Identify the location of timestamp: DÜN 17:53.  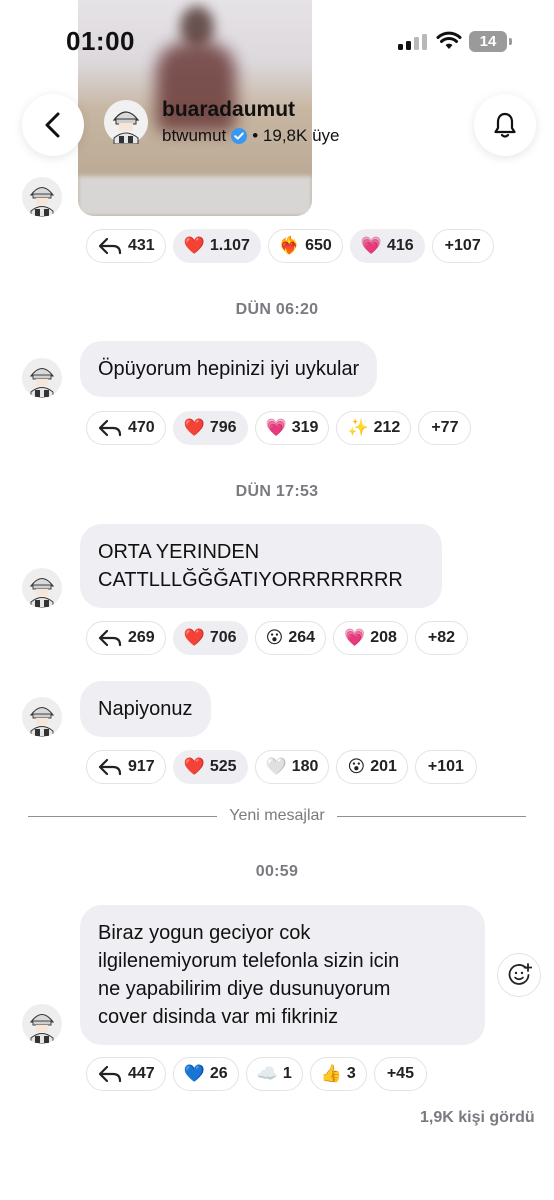
(277, 491).